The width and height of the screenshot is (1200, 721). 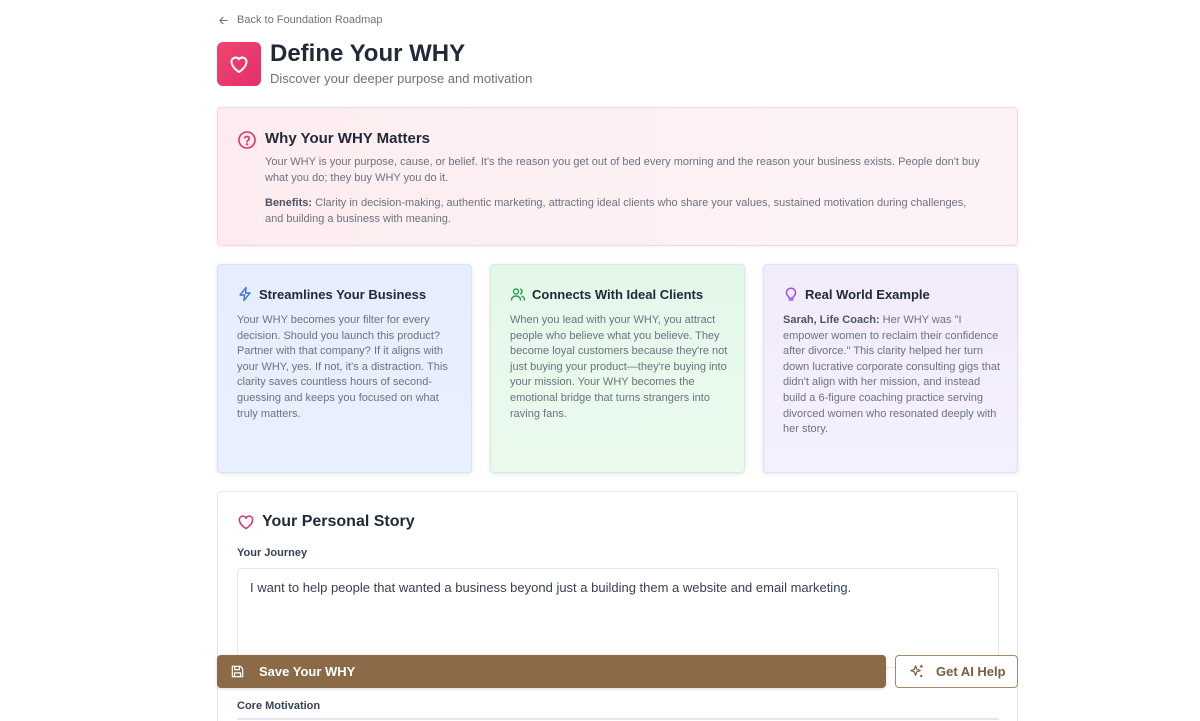 I want to click on card-title: Real World Example, so click(x=867, y=294).